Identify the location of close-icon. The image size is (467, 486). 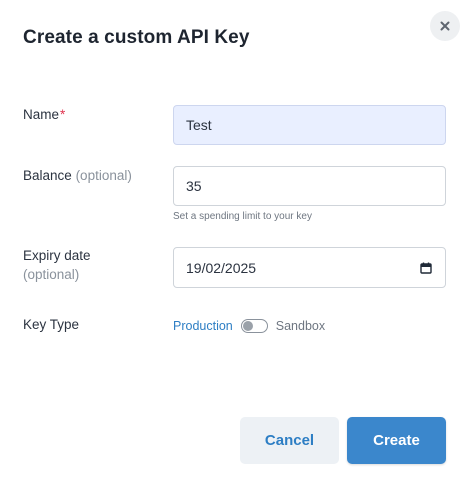
(445, 26).